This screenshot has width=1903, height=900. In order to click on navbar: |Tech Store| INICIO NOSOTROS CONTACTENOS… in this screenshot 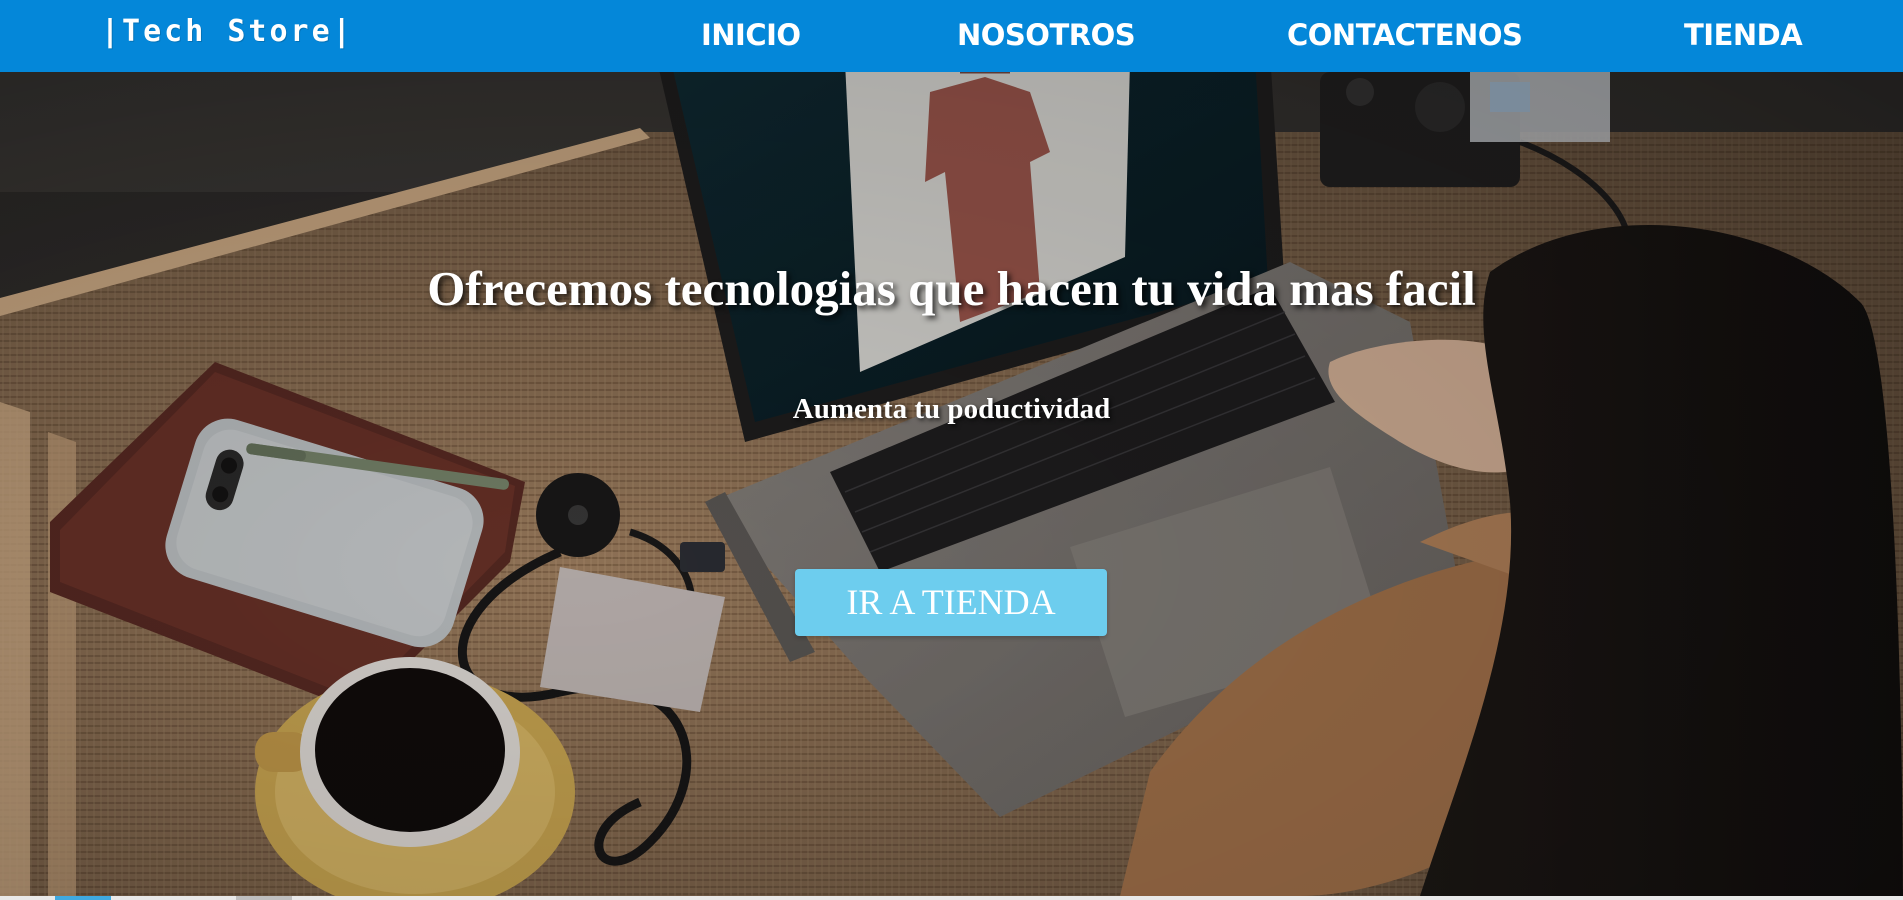, I will do `click(951, 36)`.